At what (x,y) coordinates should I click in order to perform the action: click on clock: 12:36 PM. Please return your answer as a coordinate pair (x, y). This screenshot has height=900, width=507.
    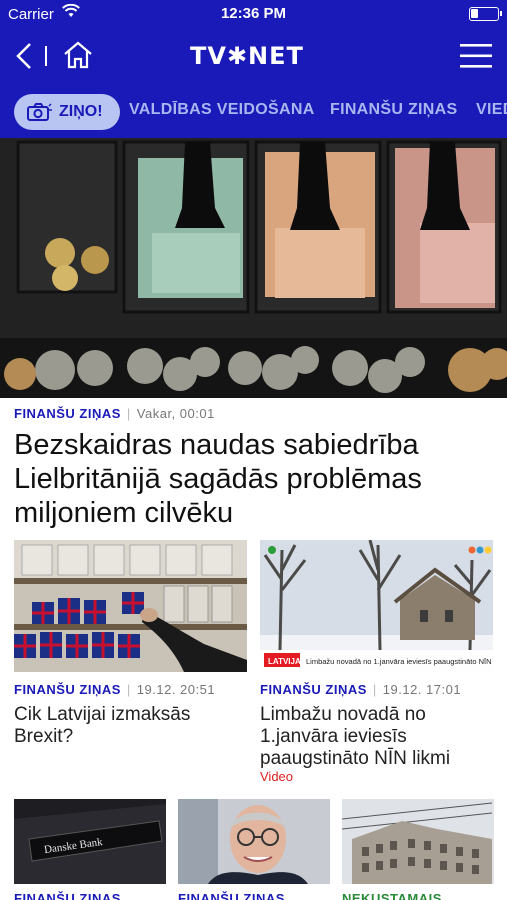
    Looking at the image, I should click on (253, 13).